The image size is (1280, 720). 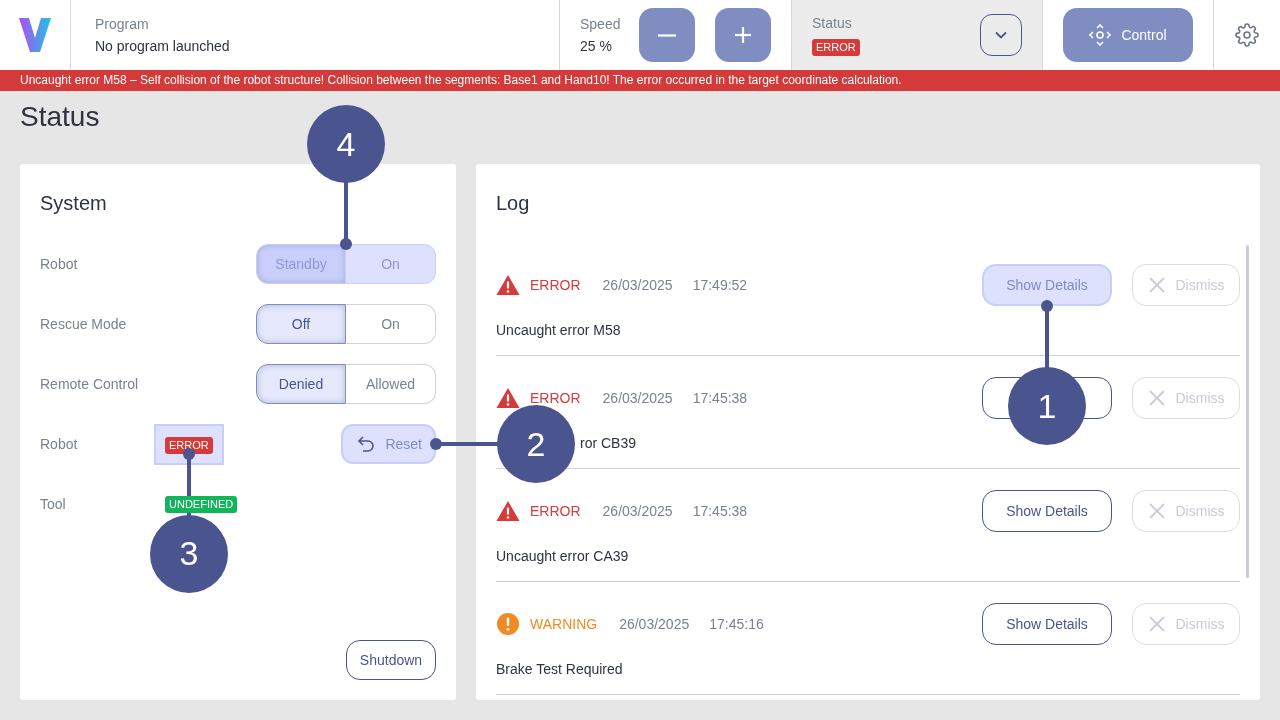 What do you see at coordinates (301, 384) in the screenshot?
I see `toggle-option: Denied` at bounding box center [301, 384].